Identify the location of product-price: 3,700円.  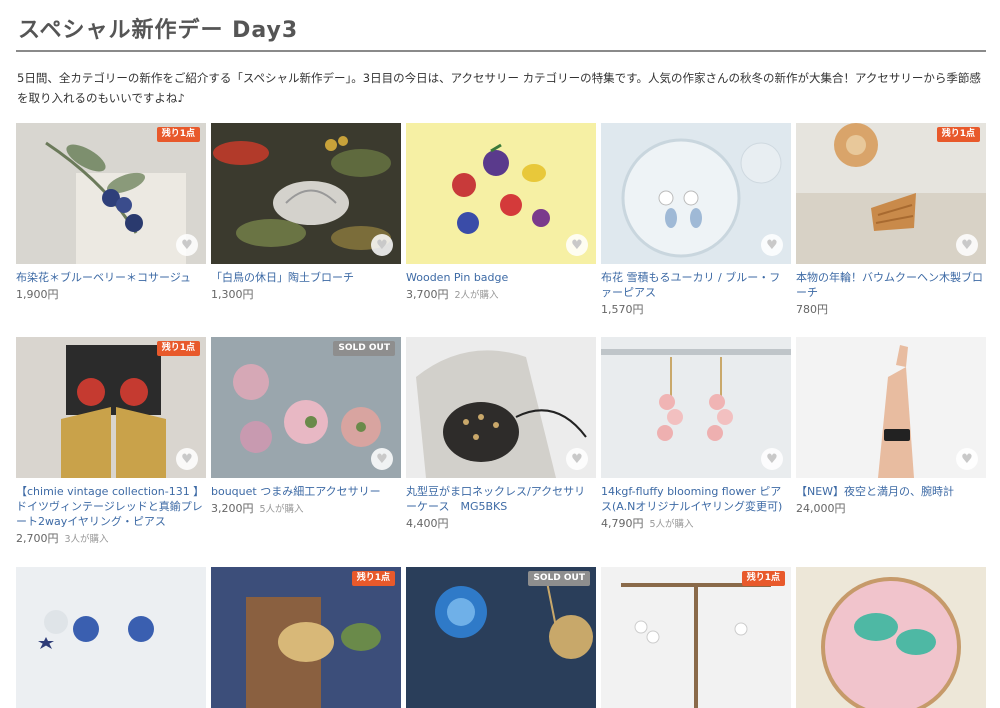
(427, 294).